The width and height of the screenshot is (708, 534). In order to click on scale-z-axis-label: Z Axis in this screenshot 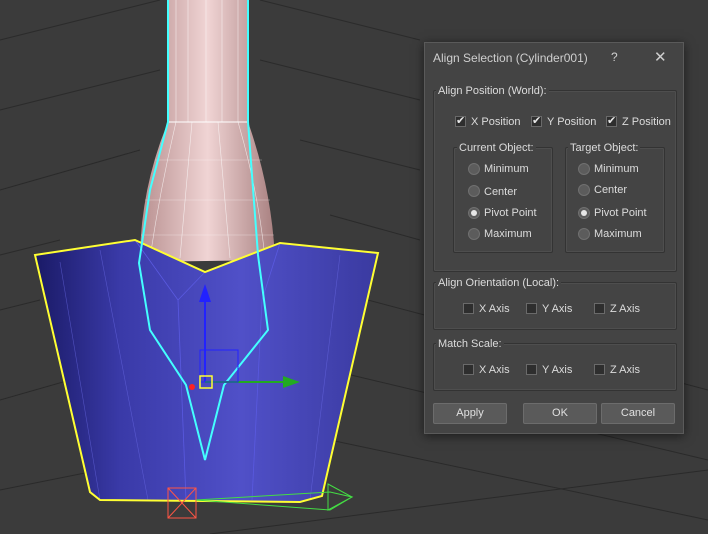, I will do `click(625, 370)`.